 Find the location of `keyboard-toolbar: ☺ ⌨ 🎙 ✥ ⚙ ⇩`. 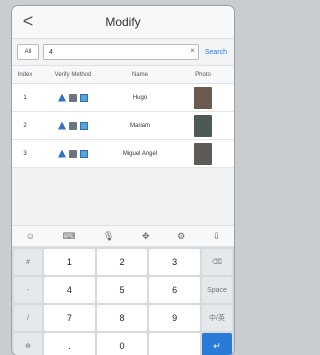

keyboard-toolbar: ☺ ⌨ 🎙 ✥ ⚙ ⇩ is located at coordinates (123, 236).